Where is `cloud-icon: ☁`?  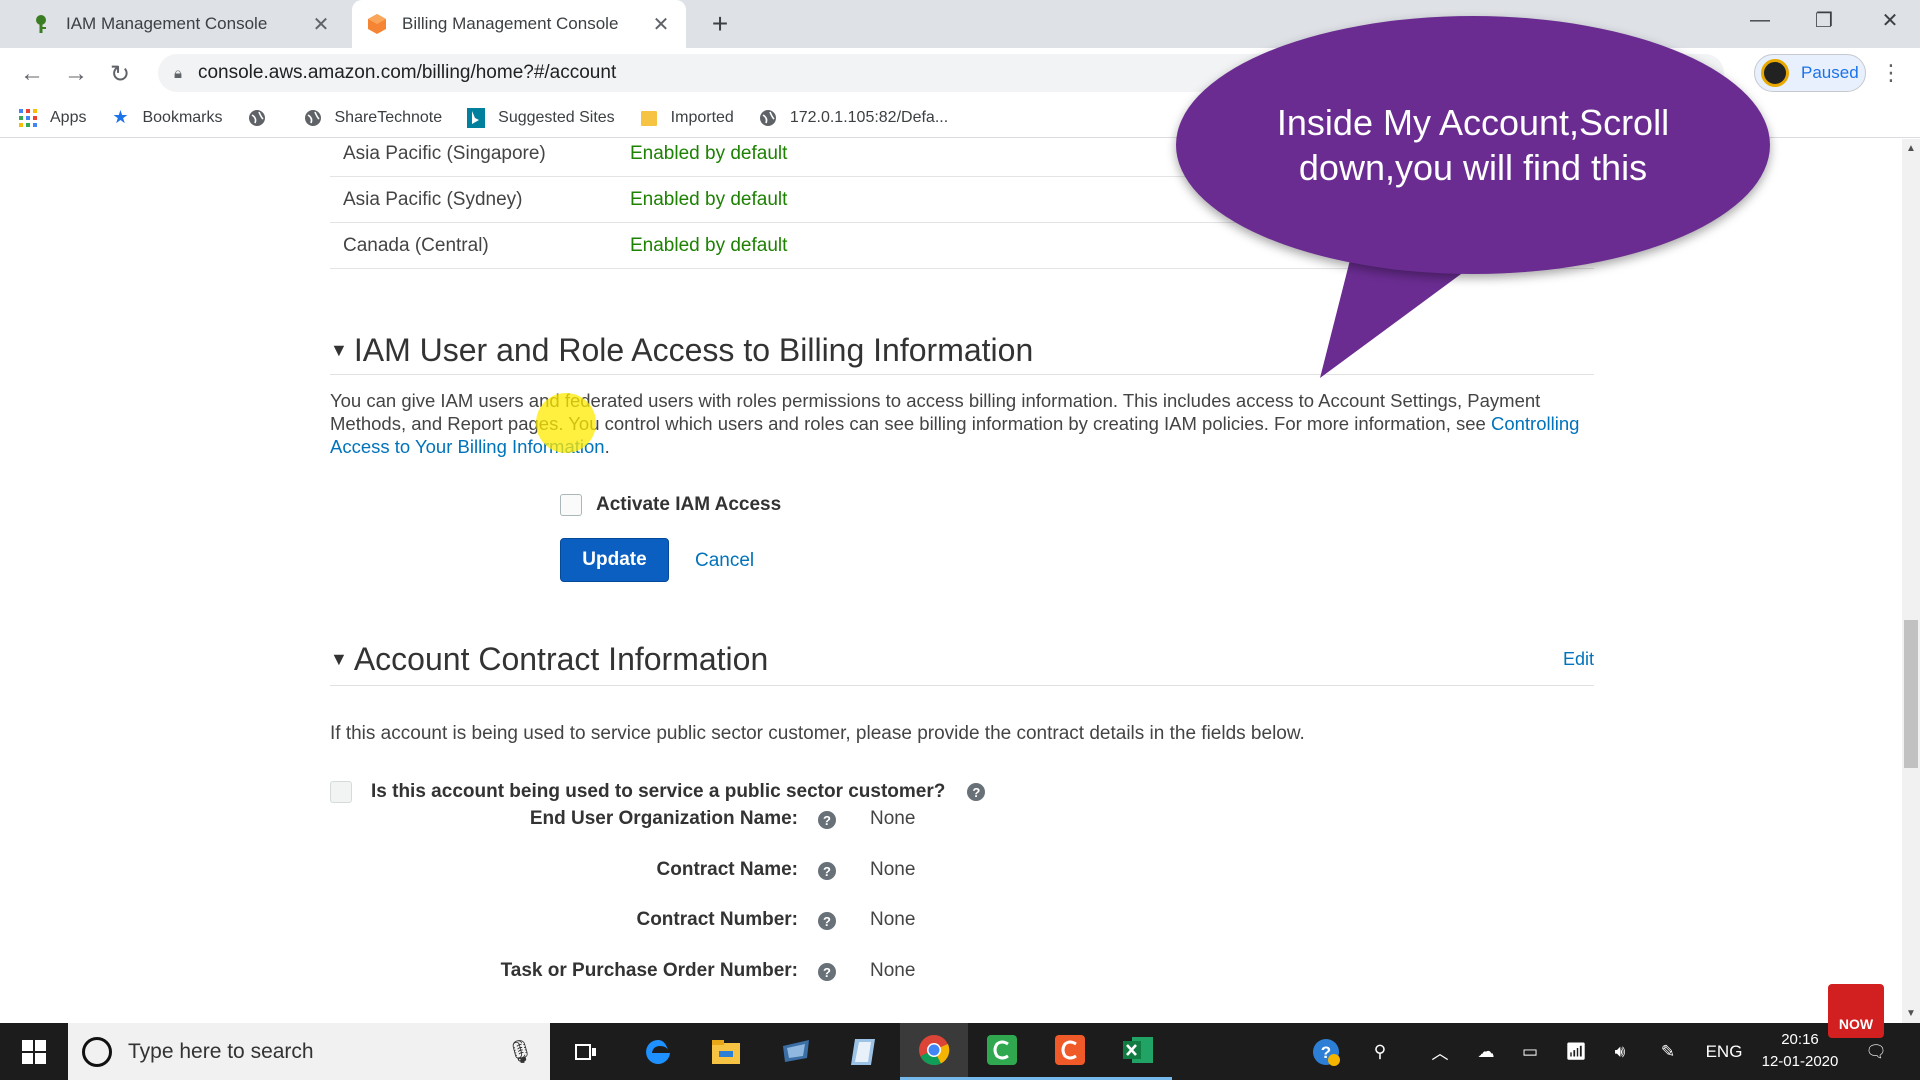
cloud-icon: ☁ is located at coordinates (1486, 1051).